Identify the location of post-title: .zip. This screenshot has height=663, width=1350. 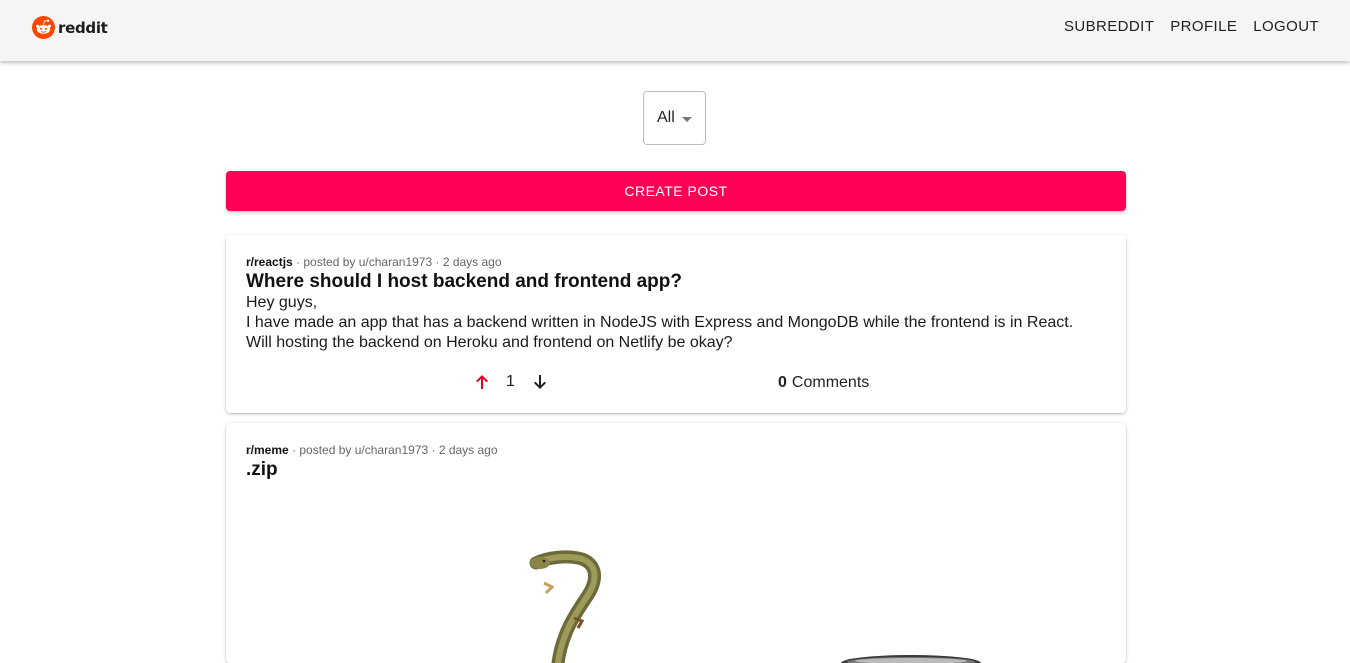
(262, 470).